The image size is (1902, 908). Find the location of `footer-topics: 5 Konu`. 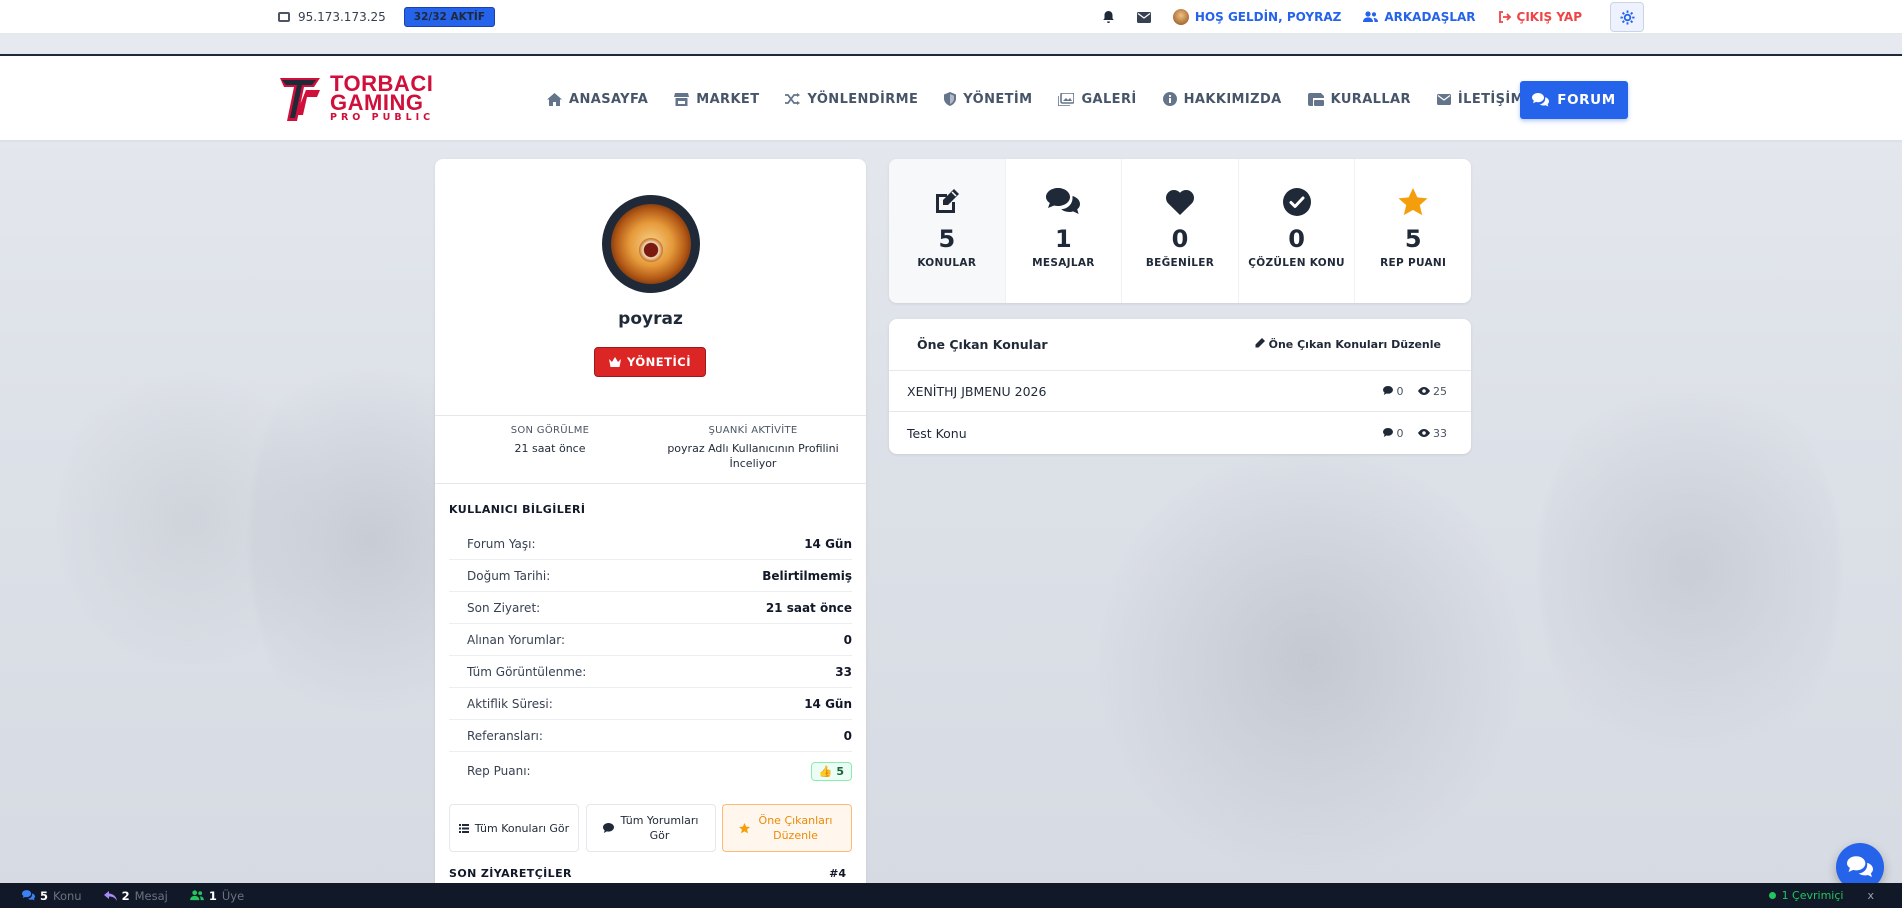

footer-topics: 5 Konu is located at coordinates (52, 896).